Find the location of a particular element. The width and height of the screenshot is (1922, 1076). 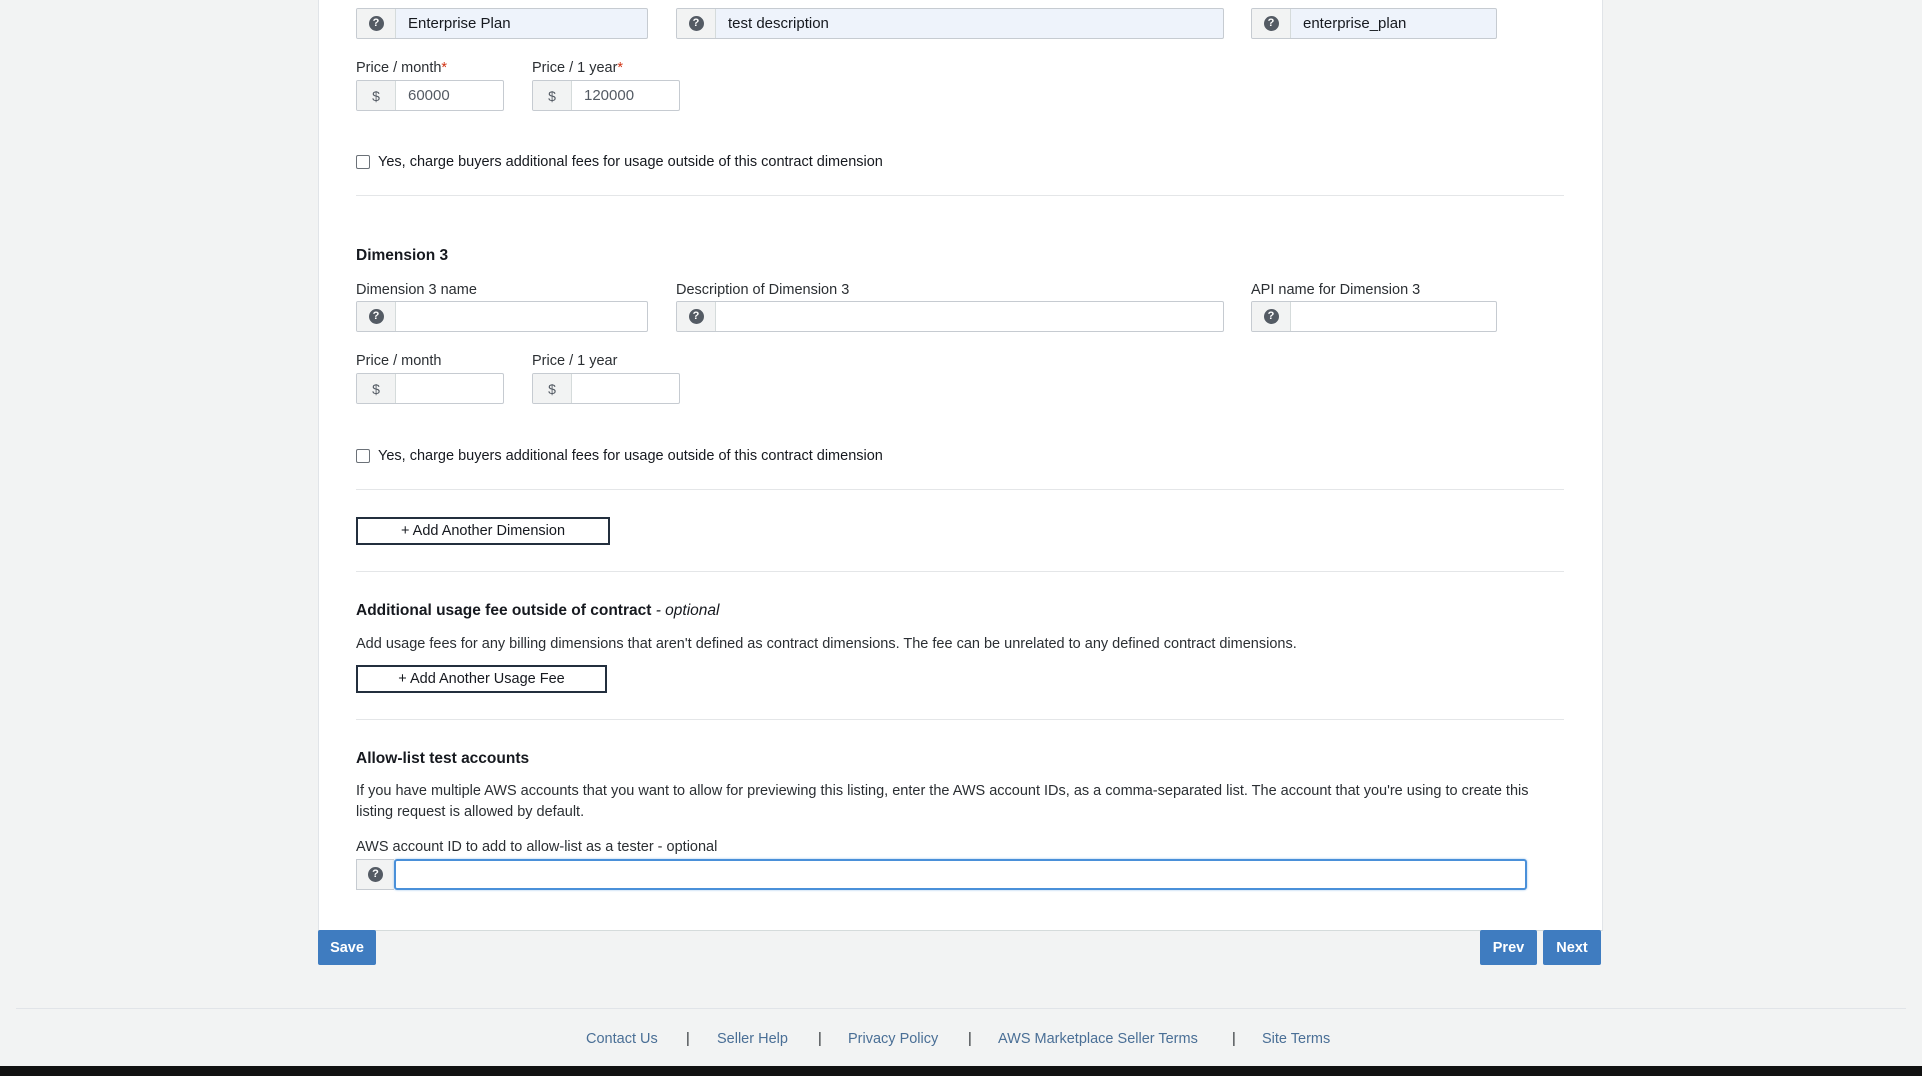

dimension-3-price-month-field: $ is located at coordinates (430, 388).